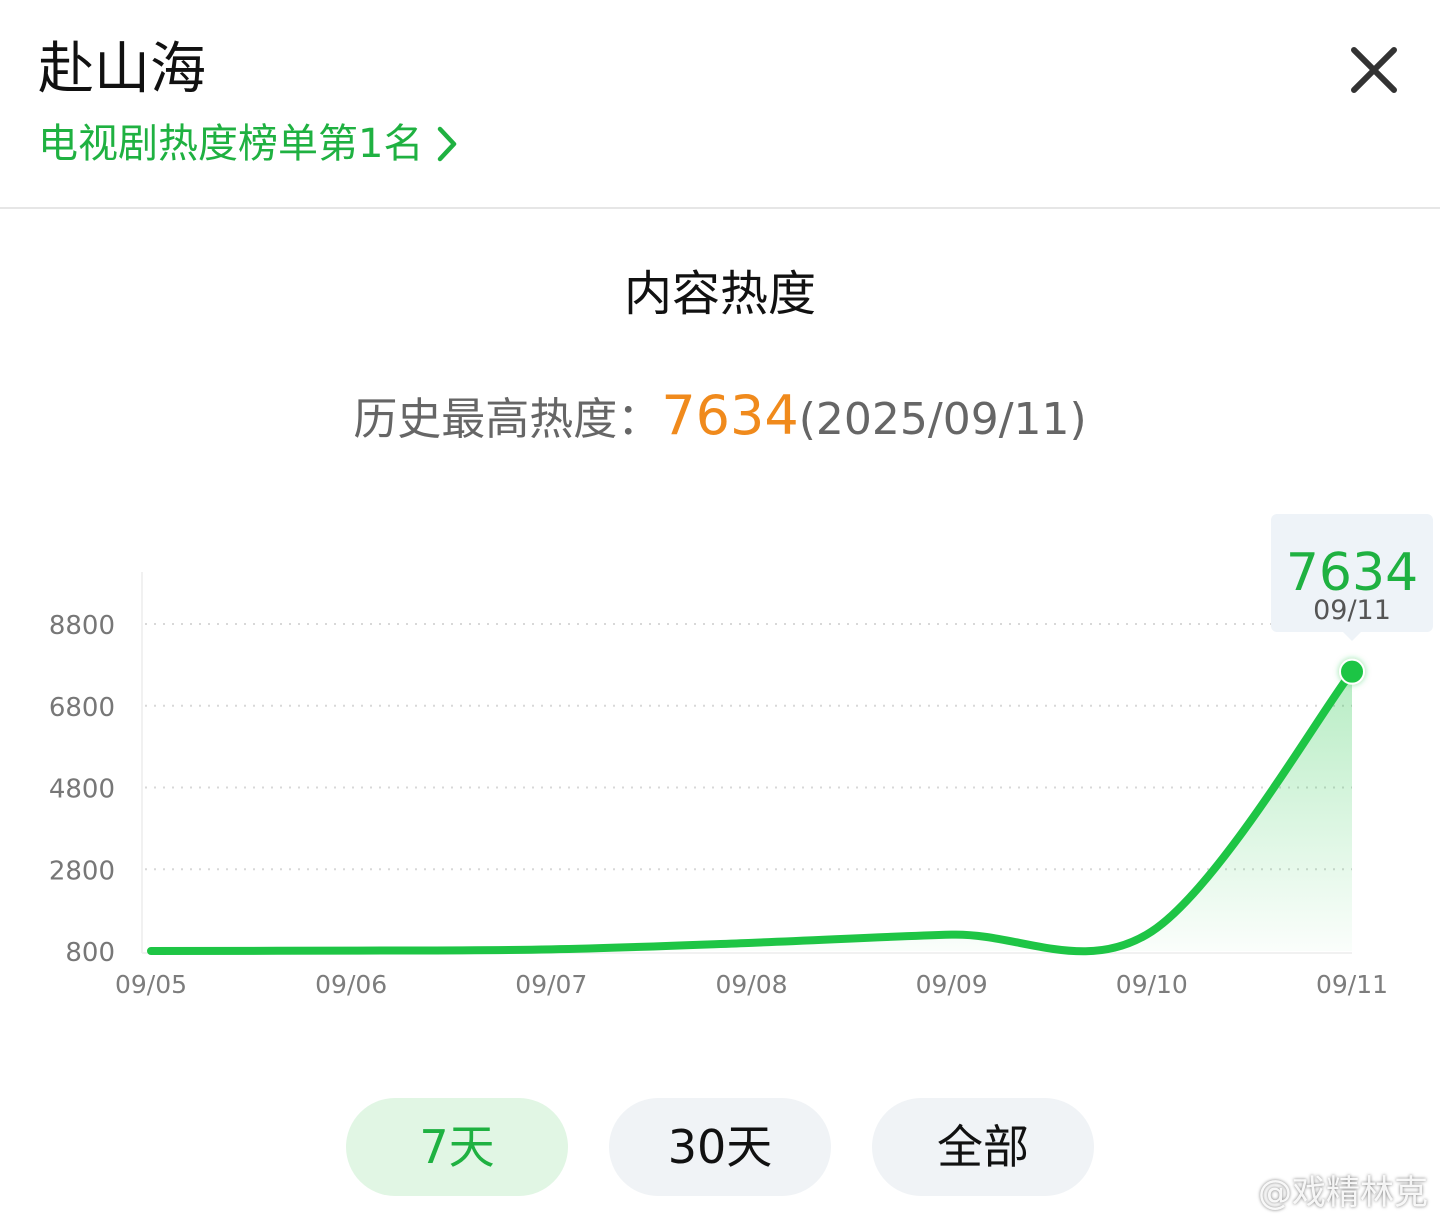 The image size is (1440, 1226). What do you see at coordinates (1343, 1193) in the screenshot?
I see `watermark-text: @戏精林克` at bounding box center [1343, 1193].